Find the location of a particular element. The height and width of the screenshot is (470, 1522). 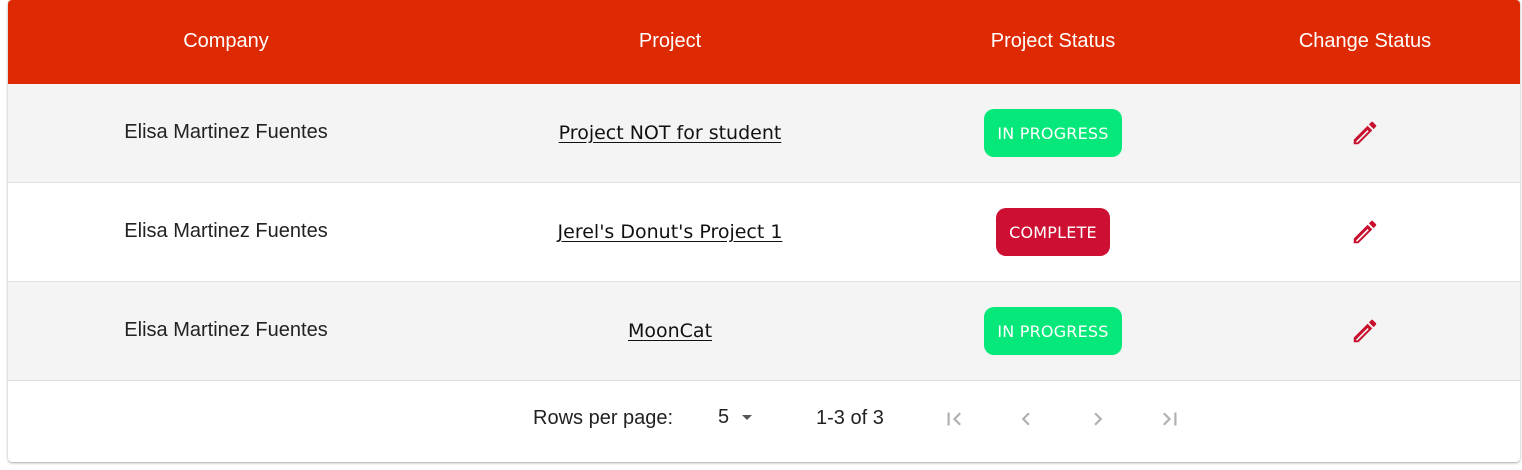

first-page-icon is located at coordinates (954, 419).